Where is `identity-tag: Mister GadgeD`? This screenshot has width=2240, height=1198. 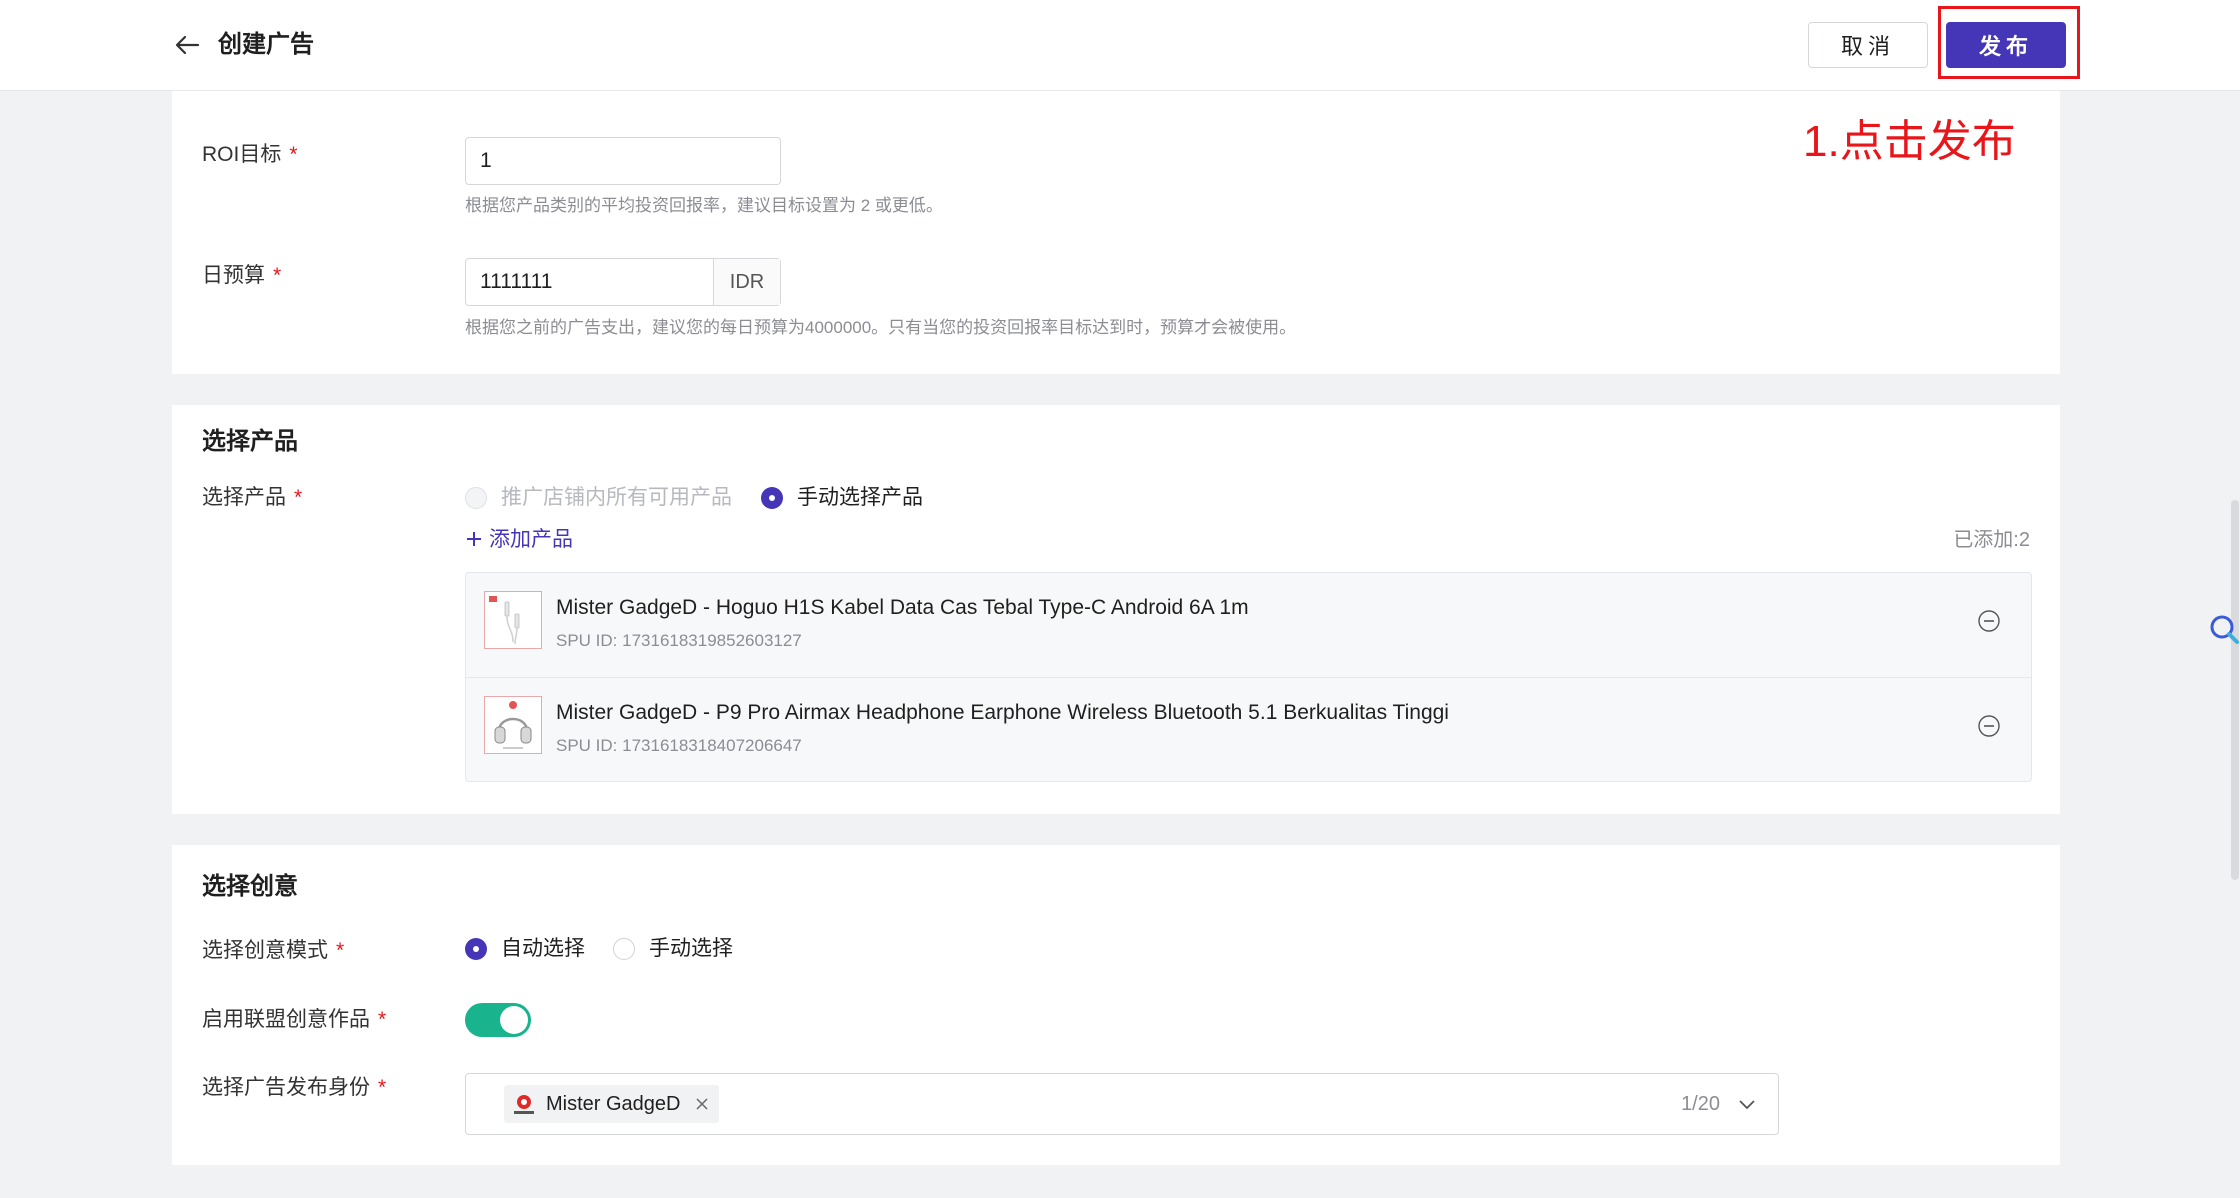
identity-tag: Mister GadgeD is located at coordinates (611, 1104).